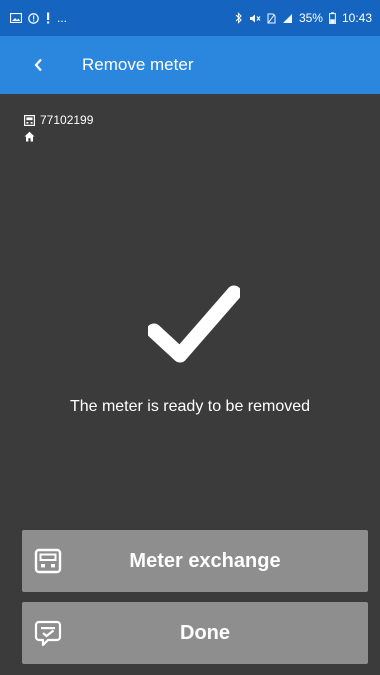  What do you see at coordinates (67, 120) in the screenshot?
I see `meter-number: 77102199` at bounding box center [67, 120].